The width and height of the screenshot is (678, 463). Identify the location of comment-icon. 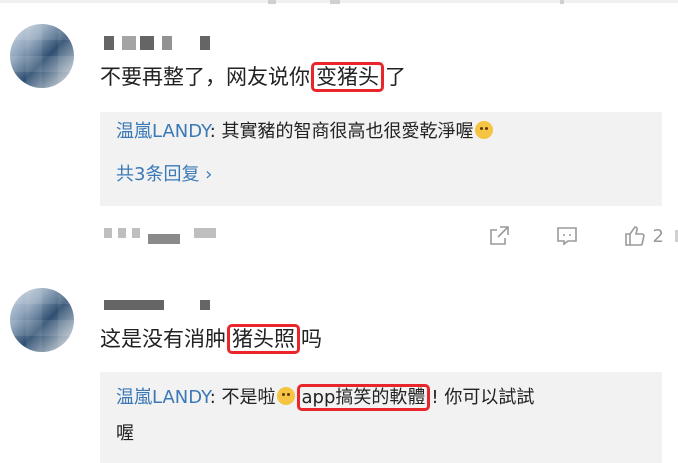
(566, 236).